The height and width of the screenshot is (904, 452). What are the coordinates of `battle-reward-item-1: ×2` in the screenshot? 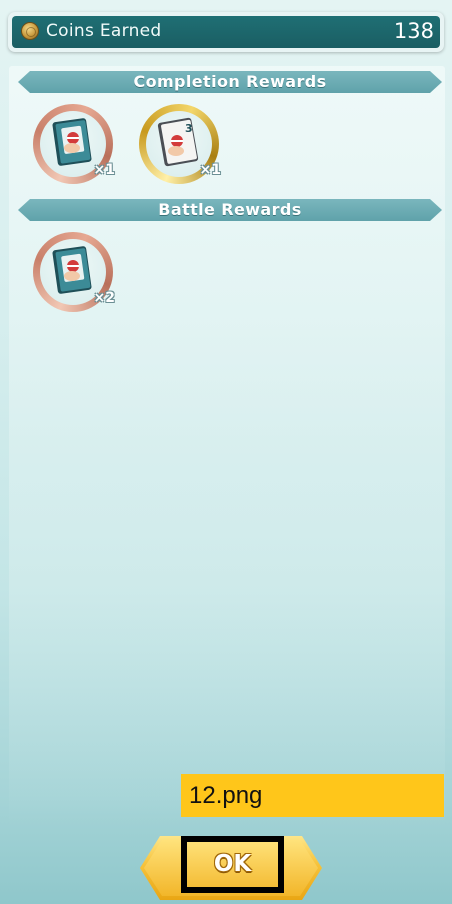 It's located at (74, 272).